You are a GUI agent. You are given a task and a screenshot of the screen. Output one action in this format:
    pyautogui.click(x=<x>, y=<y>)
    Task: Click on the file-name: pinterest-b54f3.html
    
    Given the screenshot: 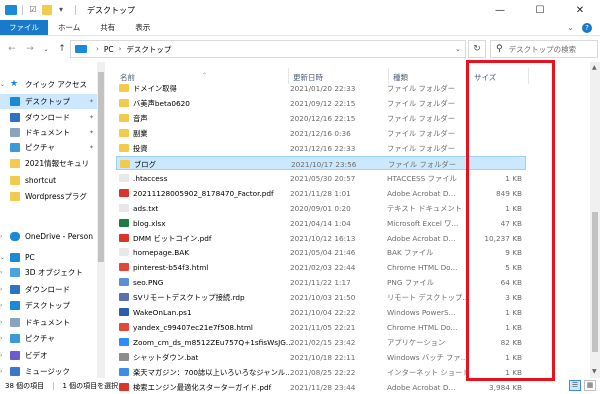 What is the action you would take?
    pyautogui.click(x=171, y=268)
    